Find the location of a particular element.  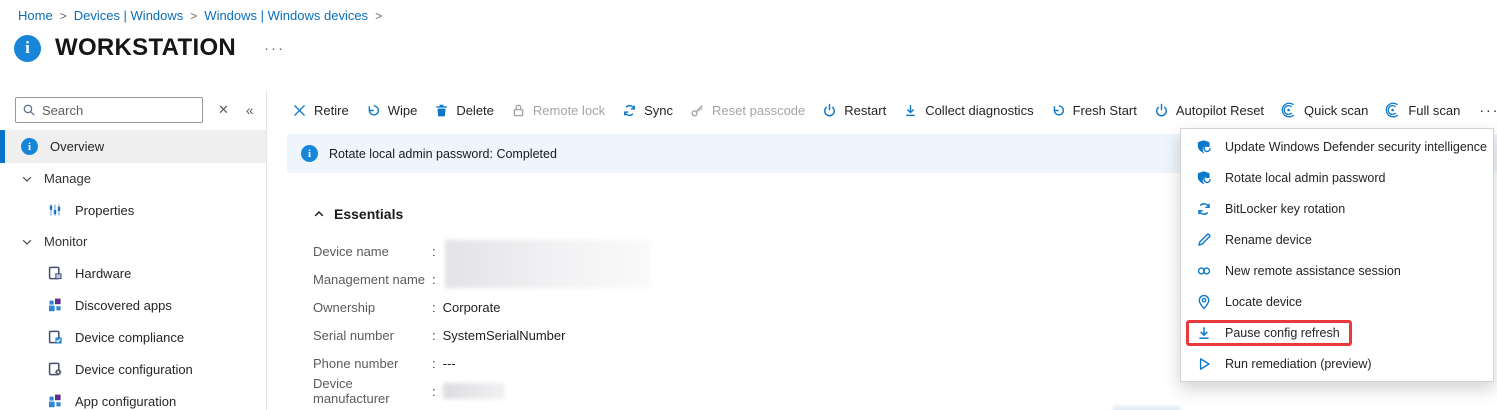

menu-item-label: BitLocker key rotation is located at coordinates (1285, 208).